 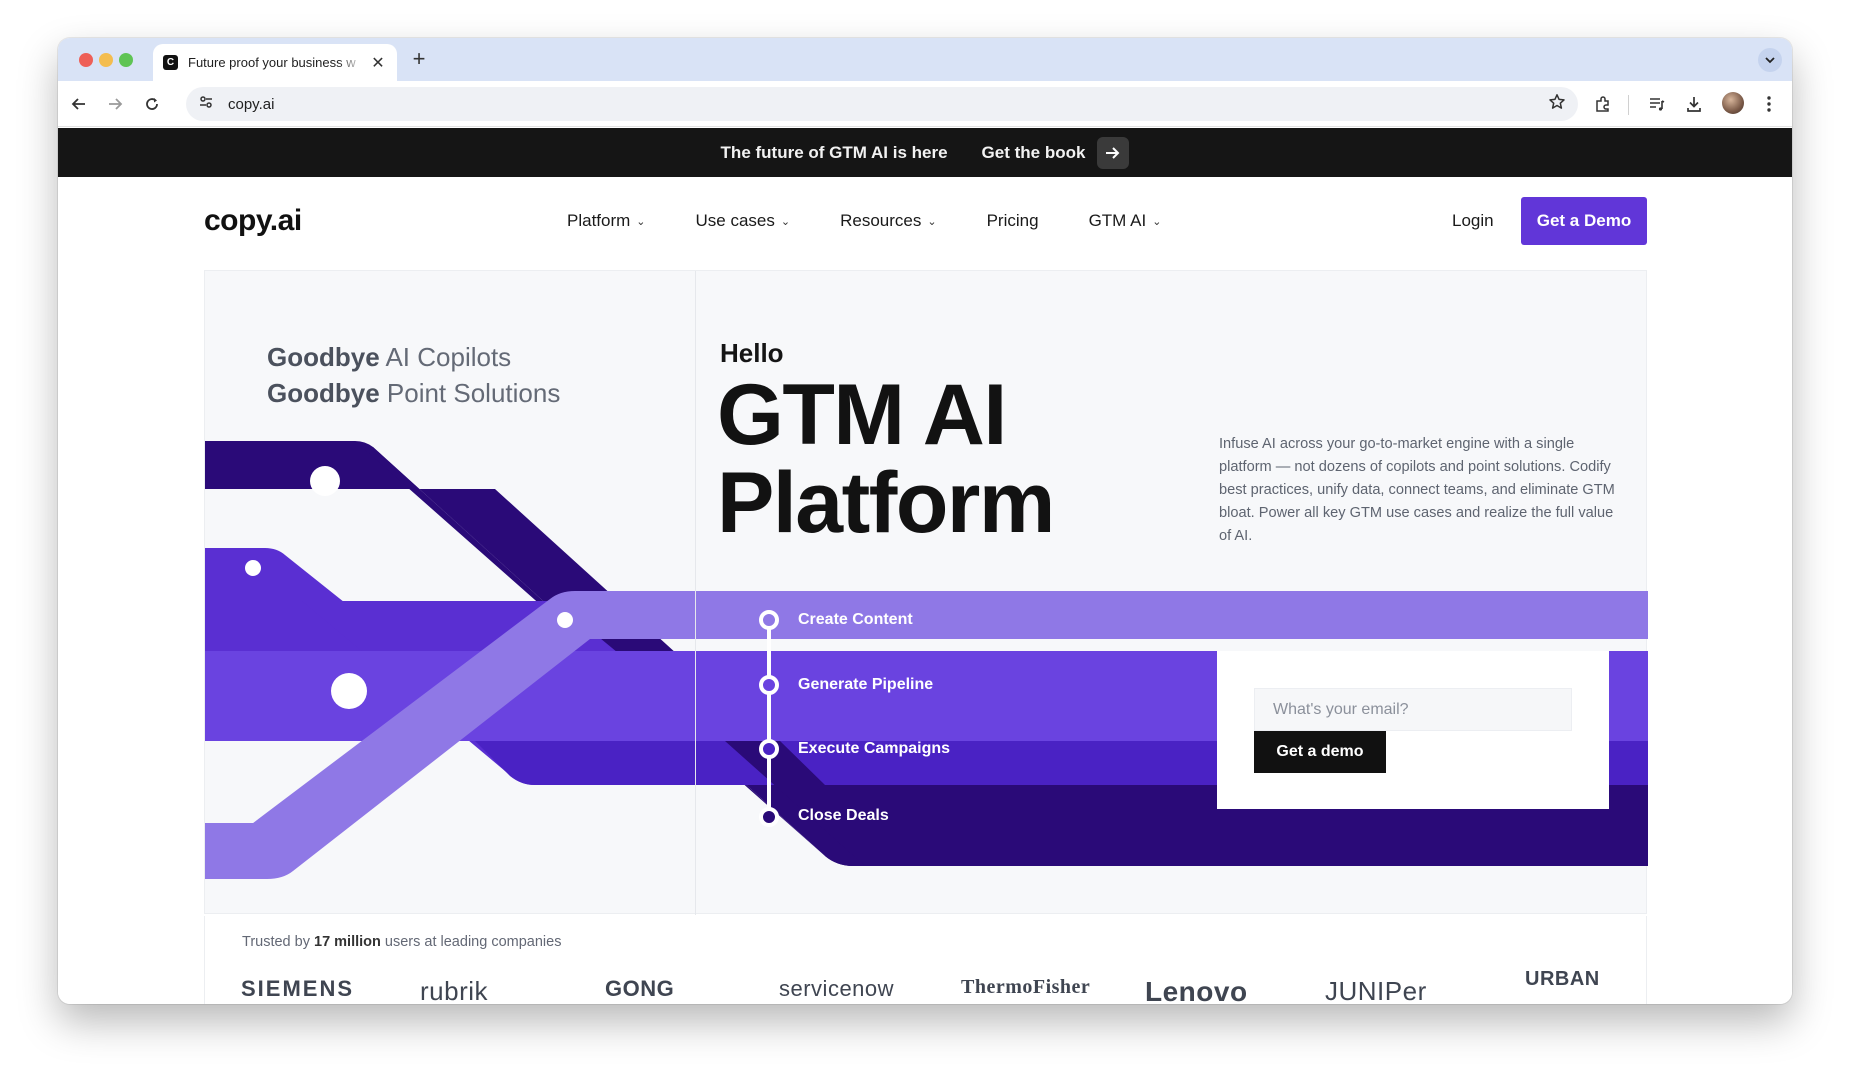 What do you see at coordinates (1557, 104) in the screenshot?
I see `bookmark-star-icon` at bounding box center [1557, 104].